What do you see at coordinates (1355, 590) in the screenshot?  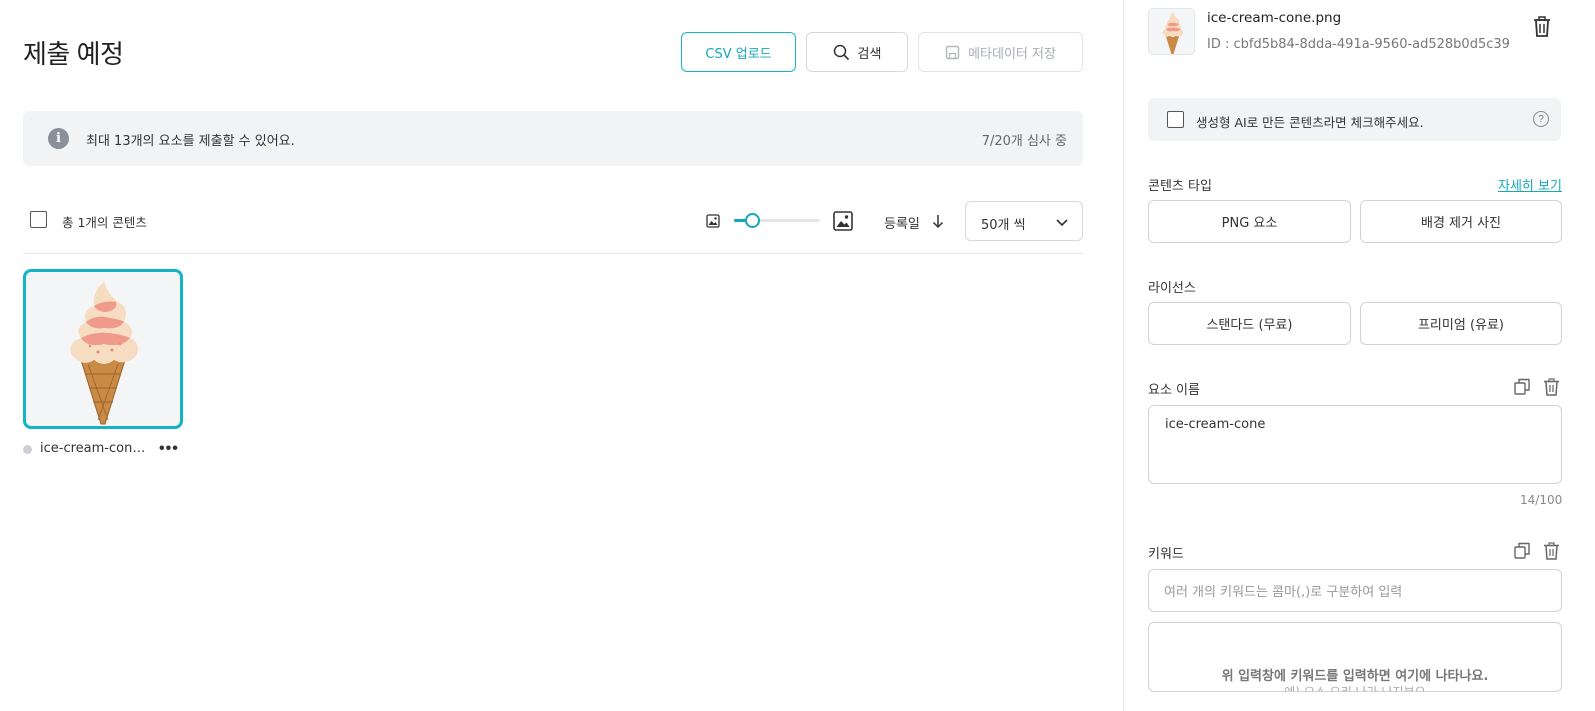 I see `keywords-input: 여러 개의 키워드는 콤마(,)로 구분하여 입력` at bounding box center [1355, 590].